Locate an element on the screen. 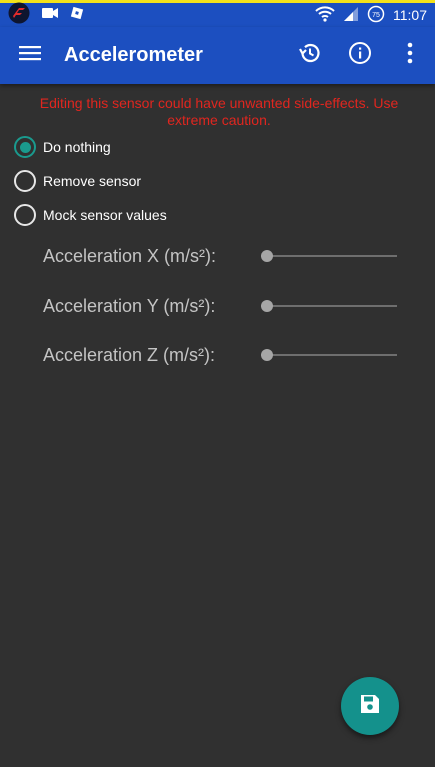  option-mock-sensor-values: Mock sensor values is located at coordinates (90, 215).